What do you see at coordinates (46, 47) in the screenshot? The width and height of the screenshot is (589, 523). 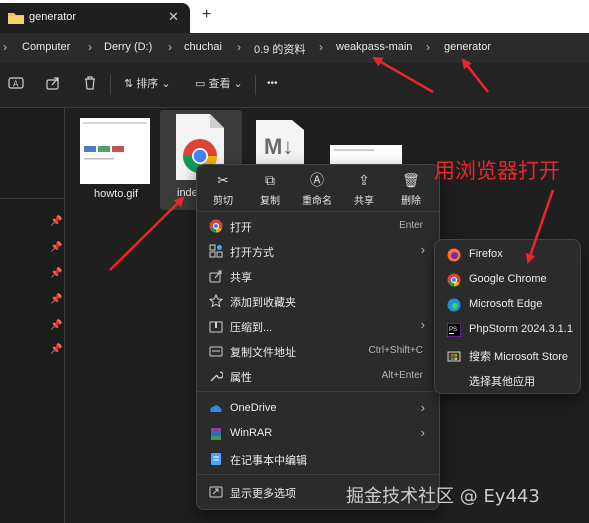 I see `breadcrumb-item-computer: Computer` at bounding box center [46, 47].